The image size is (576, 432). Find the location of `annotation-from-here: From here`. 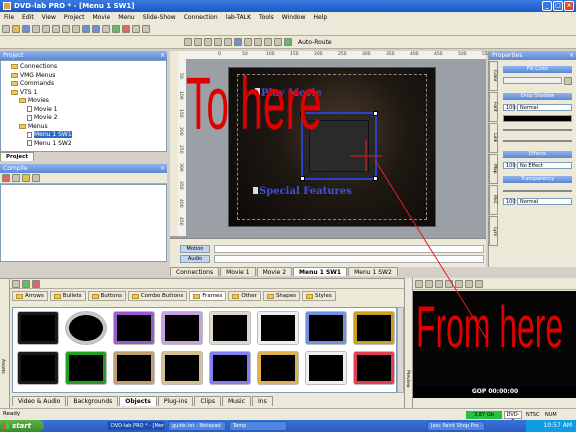

annotation-from-here: From here is located at coordinates (490, 327).